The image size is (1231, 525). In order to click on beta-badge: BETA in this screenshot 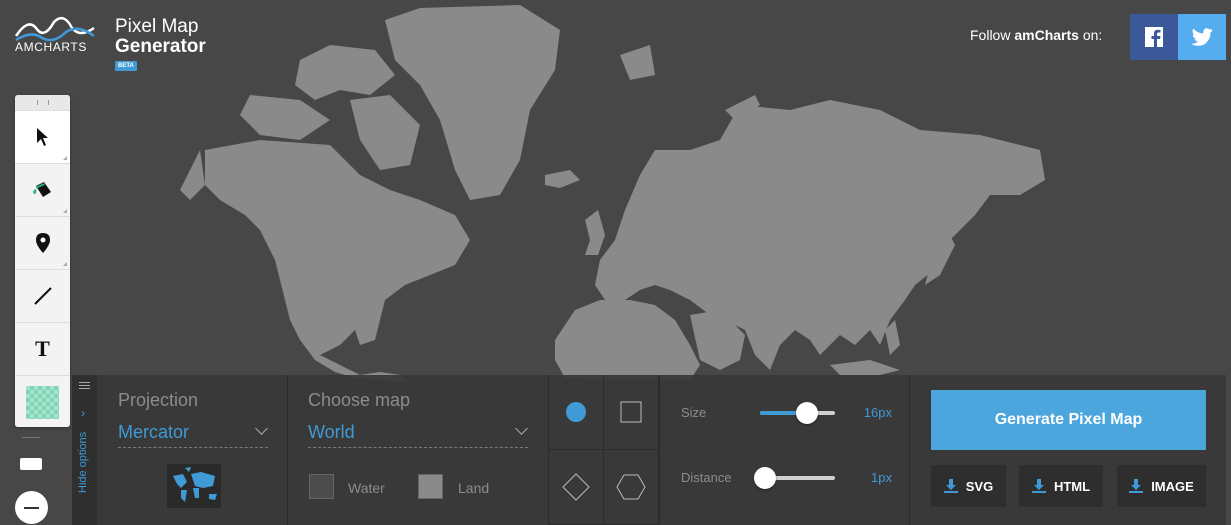, I will do `click(126, 66)`.